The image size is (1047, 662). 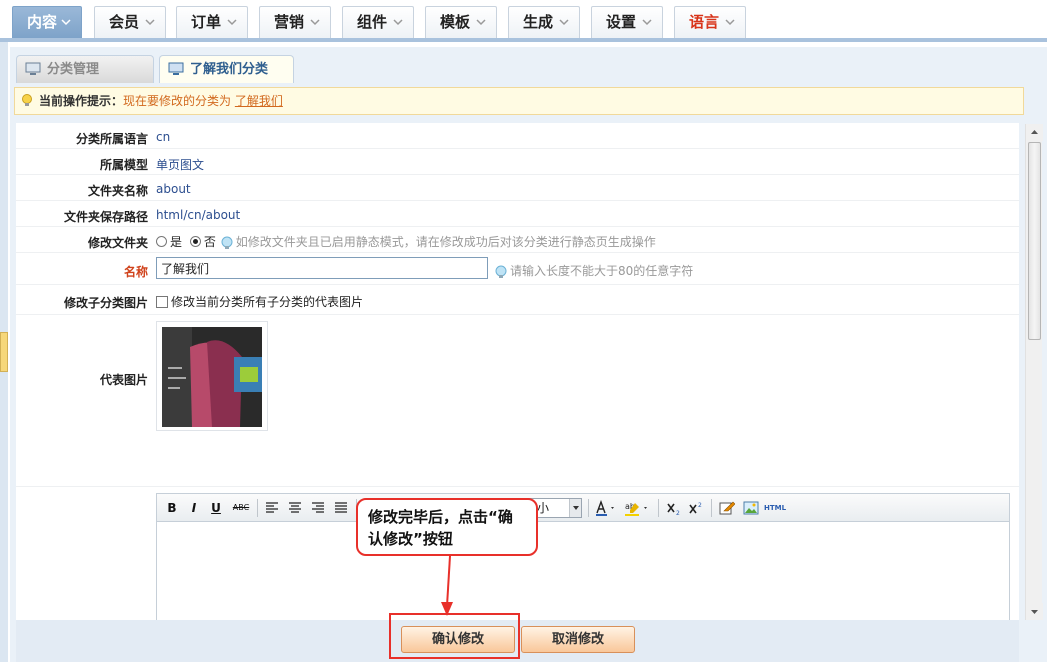 What do you see at coordinates (606, 508) in the screenshot?
I see `font-color-icon` at bounding box center [606, 508].